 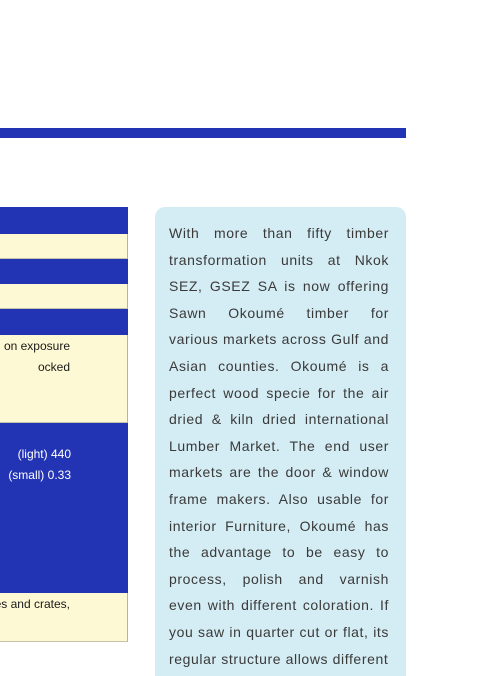 What do you see at coordinates (203, 133) in the screenshot?
I see `header-divider-bar` at bounding box center [203, 133].